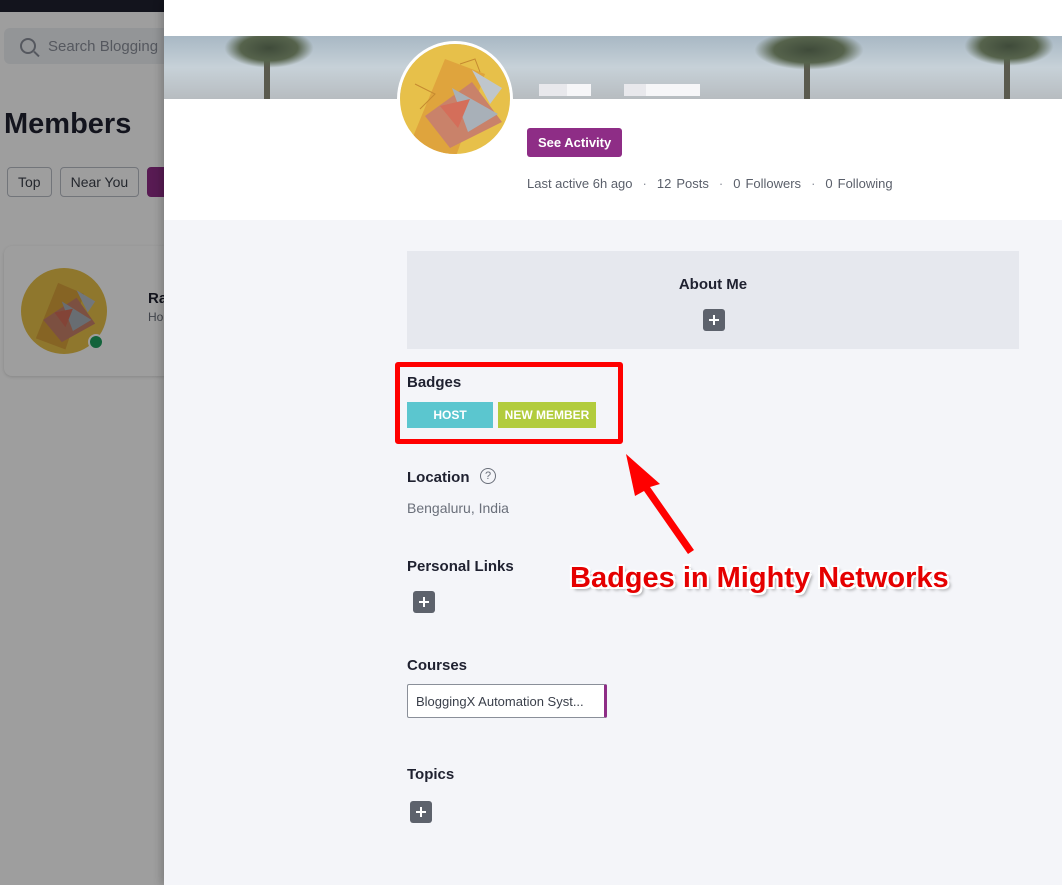 Image resolution: width=1062 pixels, height=885 pixels. Describe the element at coordinates (458, 508) in the screenshot. I see `location-value: Bengaluru, India` at that location.